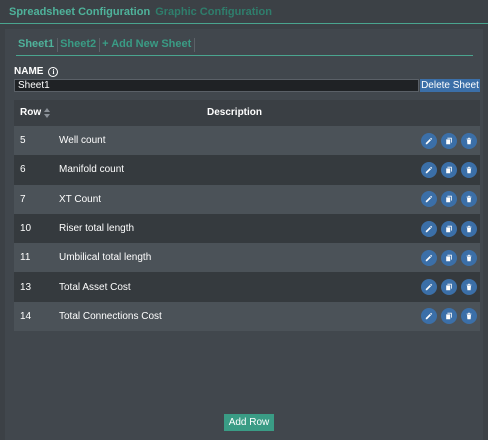 This screenshot has width=488, height=440. What do you see at coordinates (148, 45) in the screenshot?
I see `add-new-sheet-tab: + Add New Sheet` at bounding box center [148, 45].